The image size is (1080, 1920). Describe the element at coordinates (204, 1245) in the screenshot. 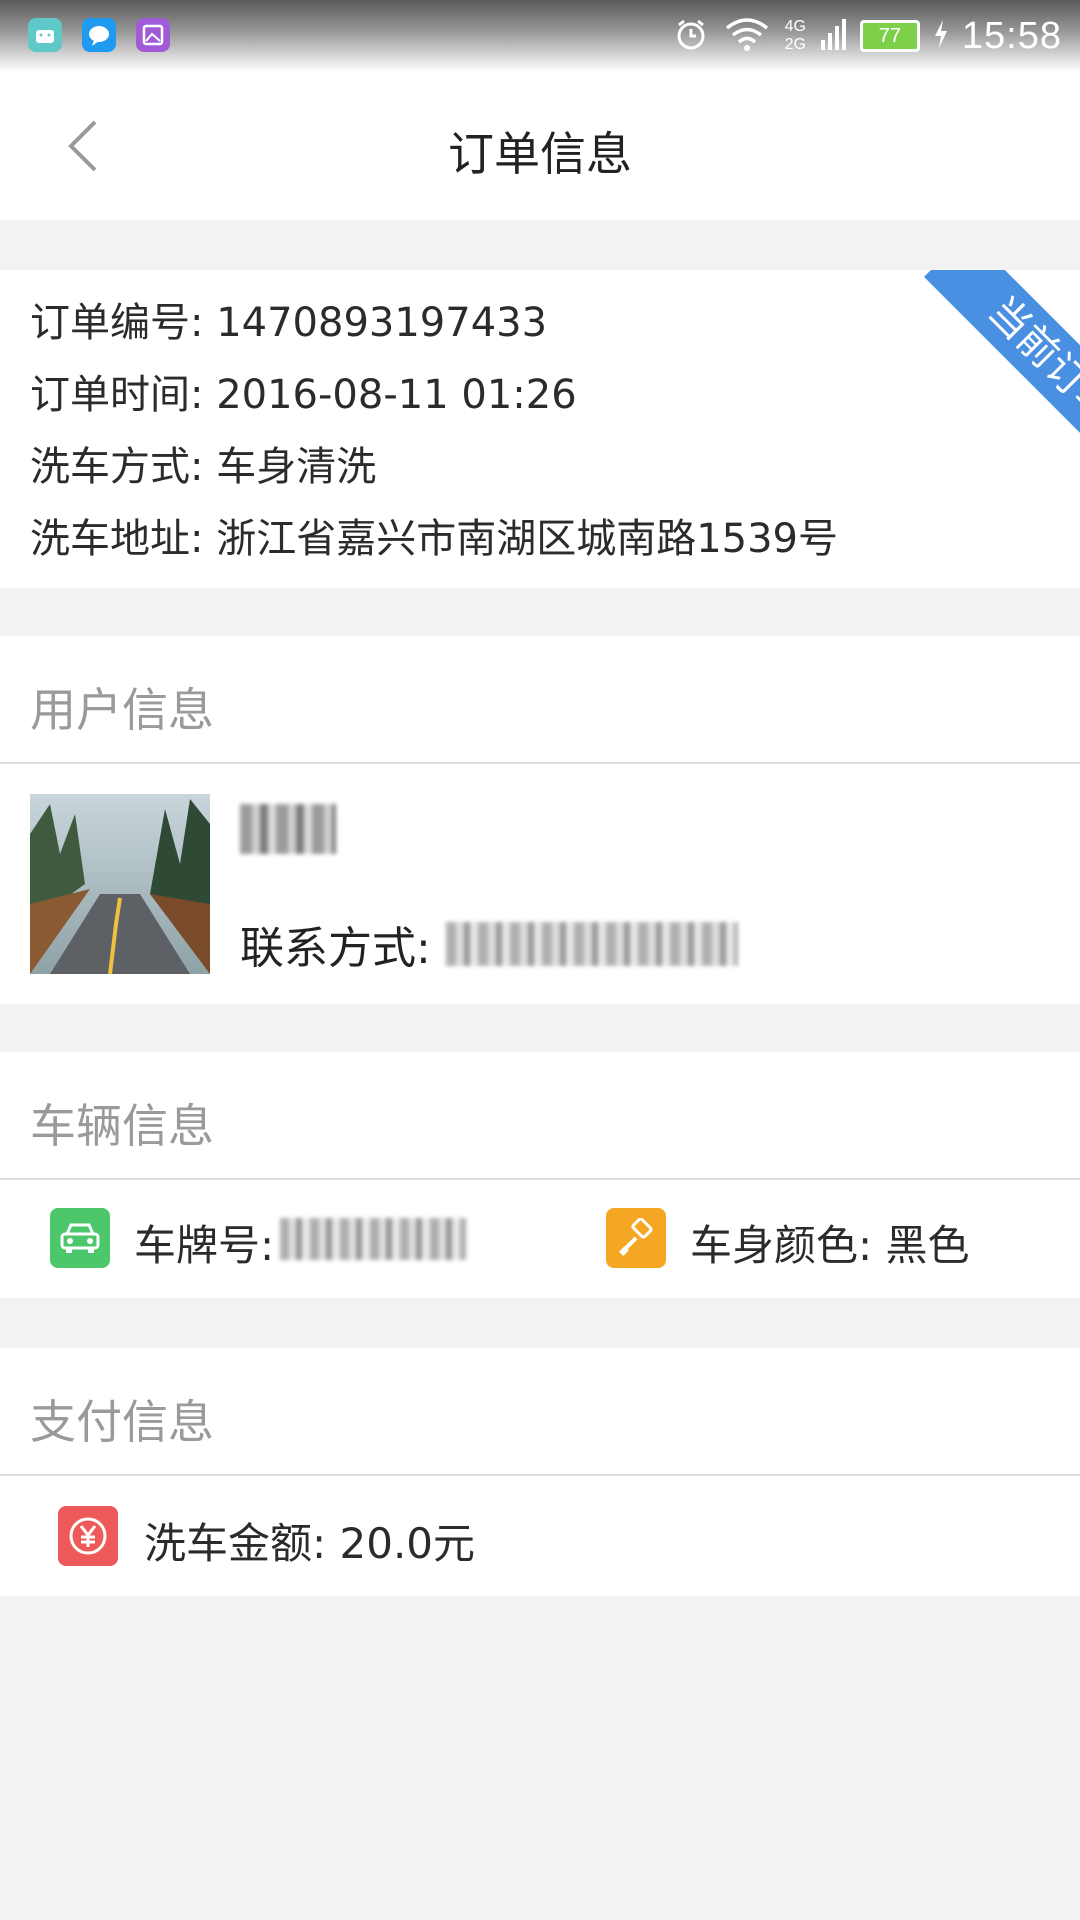

I see `plate-label: 车牌号:` at that location.